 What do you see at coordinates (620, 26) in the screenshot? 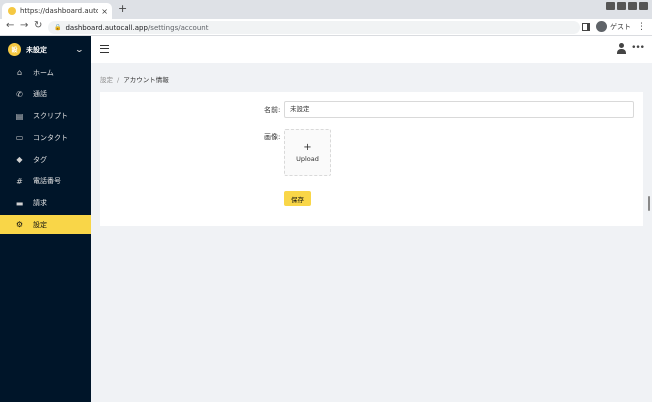
I see `profile-label: ゲスト` at bounding box center [620, 26].